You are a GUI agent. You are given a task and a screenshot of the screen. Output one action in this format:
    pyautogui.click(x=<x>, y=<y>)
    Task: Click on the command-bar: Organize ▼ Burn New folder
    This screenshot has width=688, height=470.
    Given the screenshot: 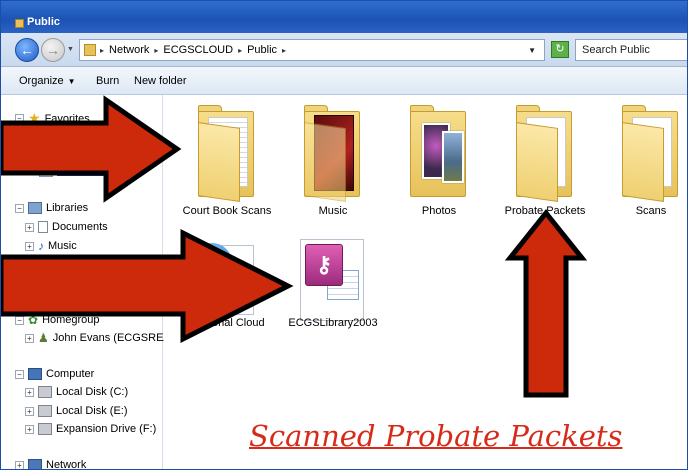 What is the action you would take?
    pyautogui.click(x=344, y=81)
    